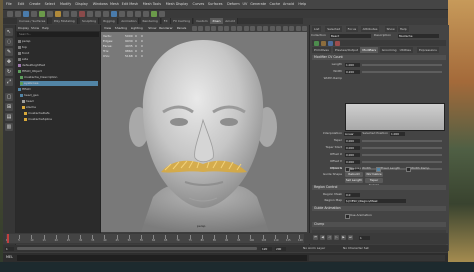 Image resolution: width=474 pixels, height=272 pixels. Describe the element at coordinates (233, 4) in the screenshot. I see `menu-deform: Deform` at that location.